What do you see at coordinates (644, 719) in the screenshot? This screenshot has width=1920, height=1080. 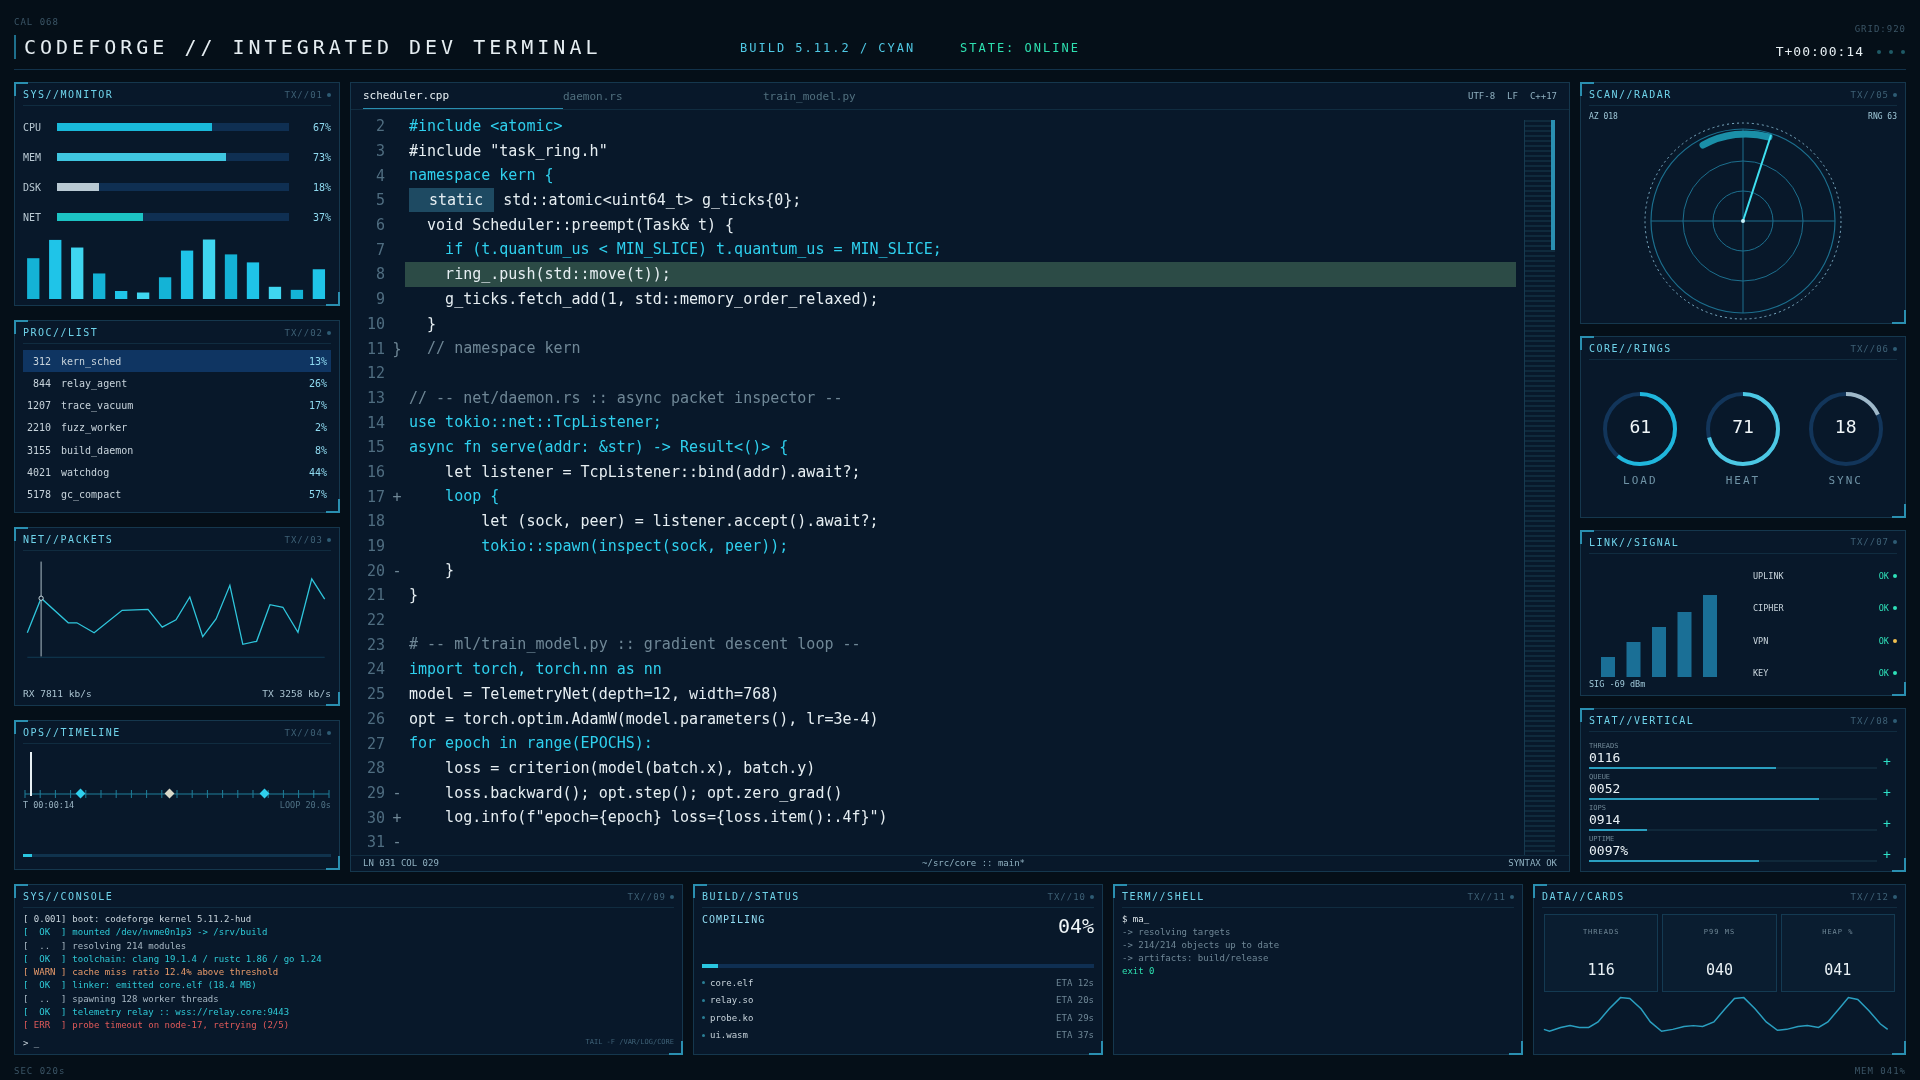 I see `code-text: opt = torch.optim.AdamW(model.parameters(), lr=3e-4)` at bounding box center [644, 719].